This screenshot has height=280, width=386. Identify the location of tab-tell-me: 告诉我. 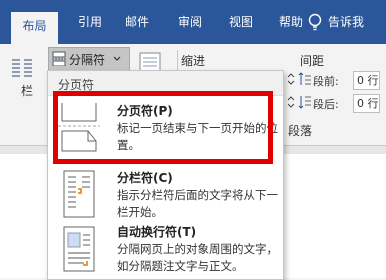
(346, 22).